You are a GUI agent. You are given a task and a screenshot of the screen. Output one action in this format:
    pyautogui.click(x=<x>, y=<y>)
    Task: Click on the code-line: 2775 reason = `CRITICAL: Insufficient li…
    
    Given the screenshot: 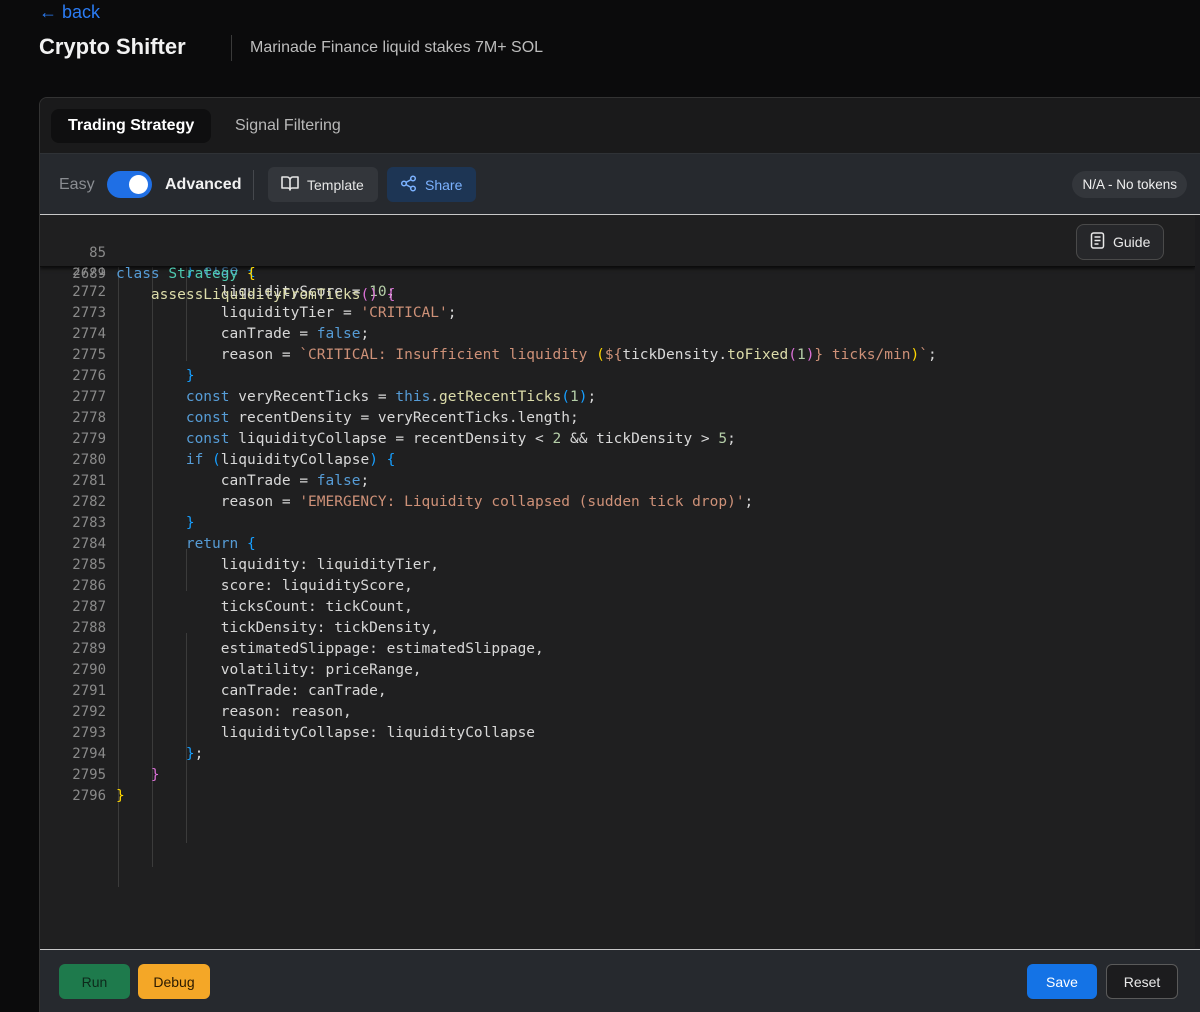 What is the action you would take?
    pyautogui.click(x=607, y=355)
    